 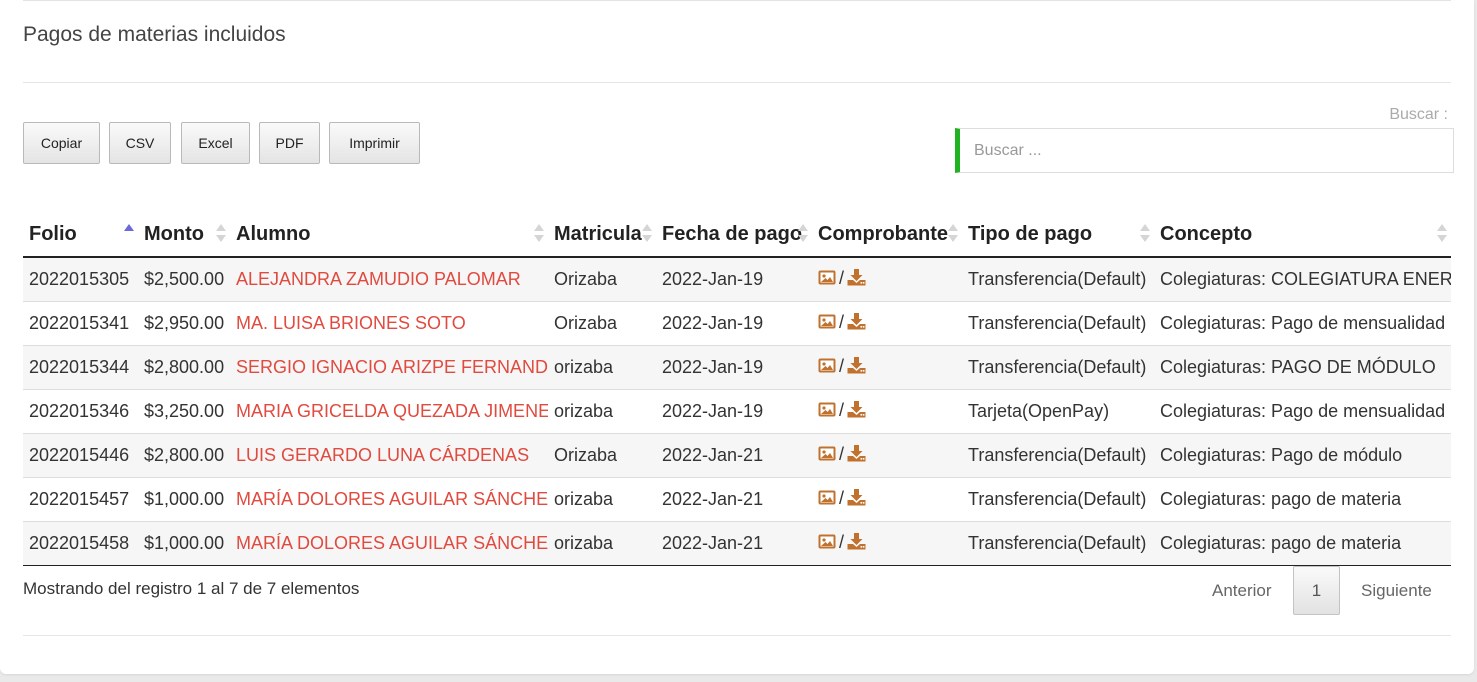 I want to click on pdf-button: PDF, so click(x=289, y=143).